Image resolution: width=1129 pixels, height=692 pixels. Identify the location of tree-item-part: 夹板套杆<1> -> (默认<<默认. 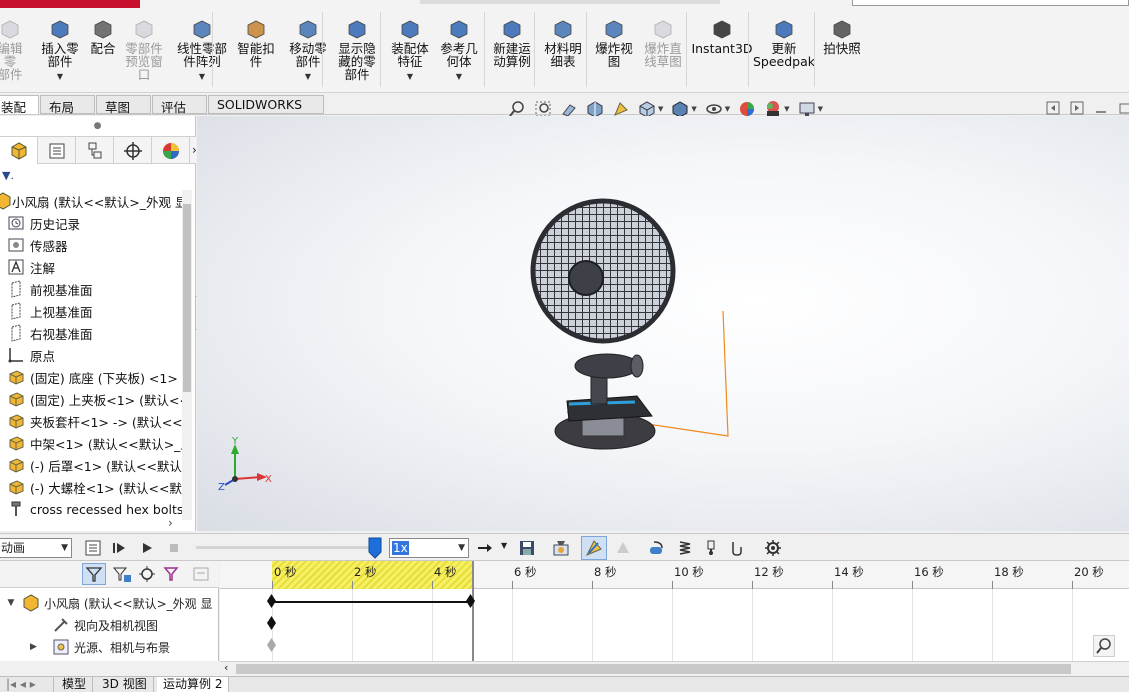
(91, 421).